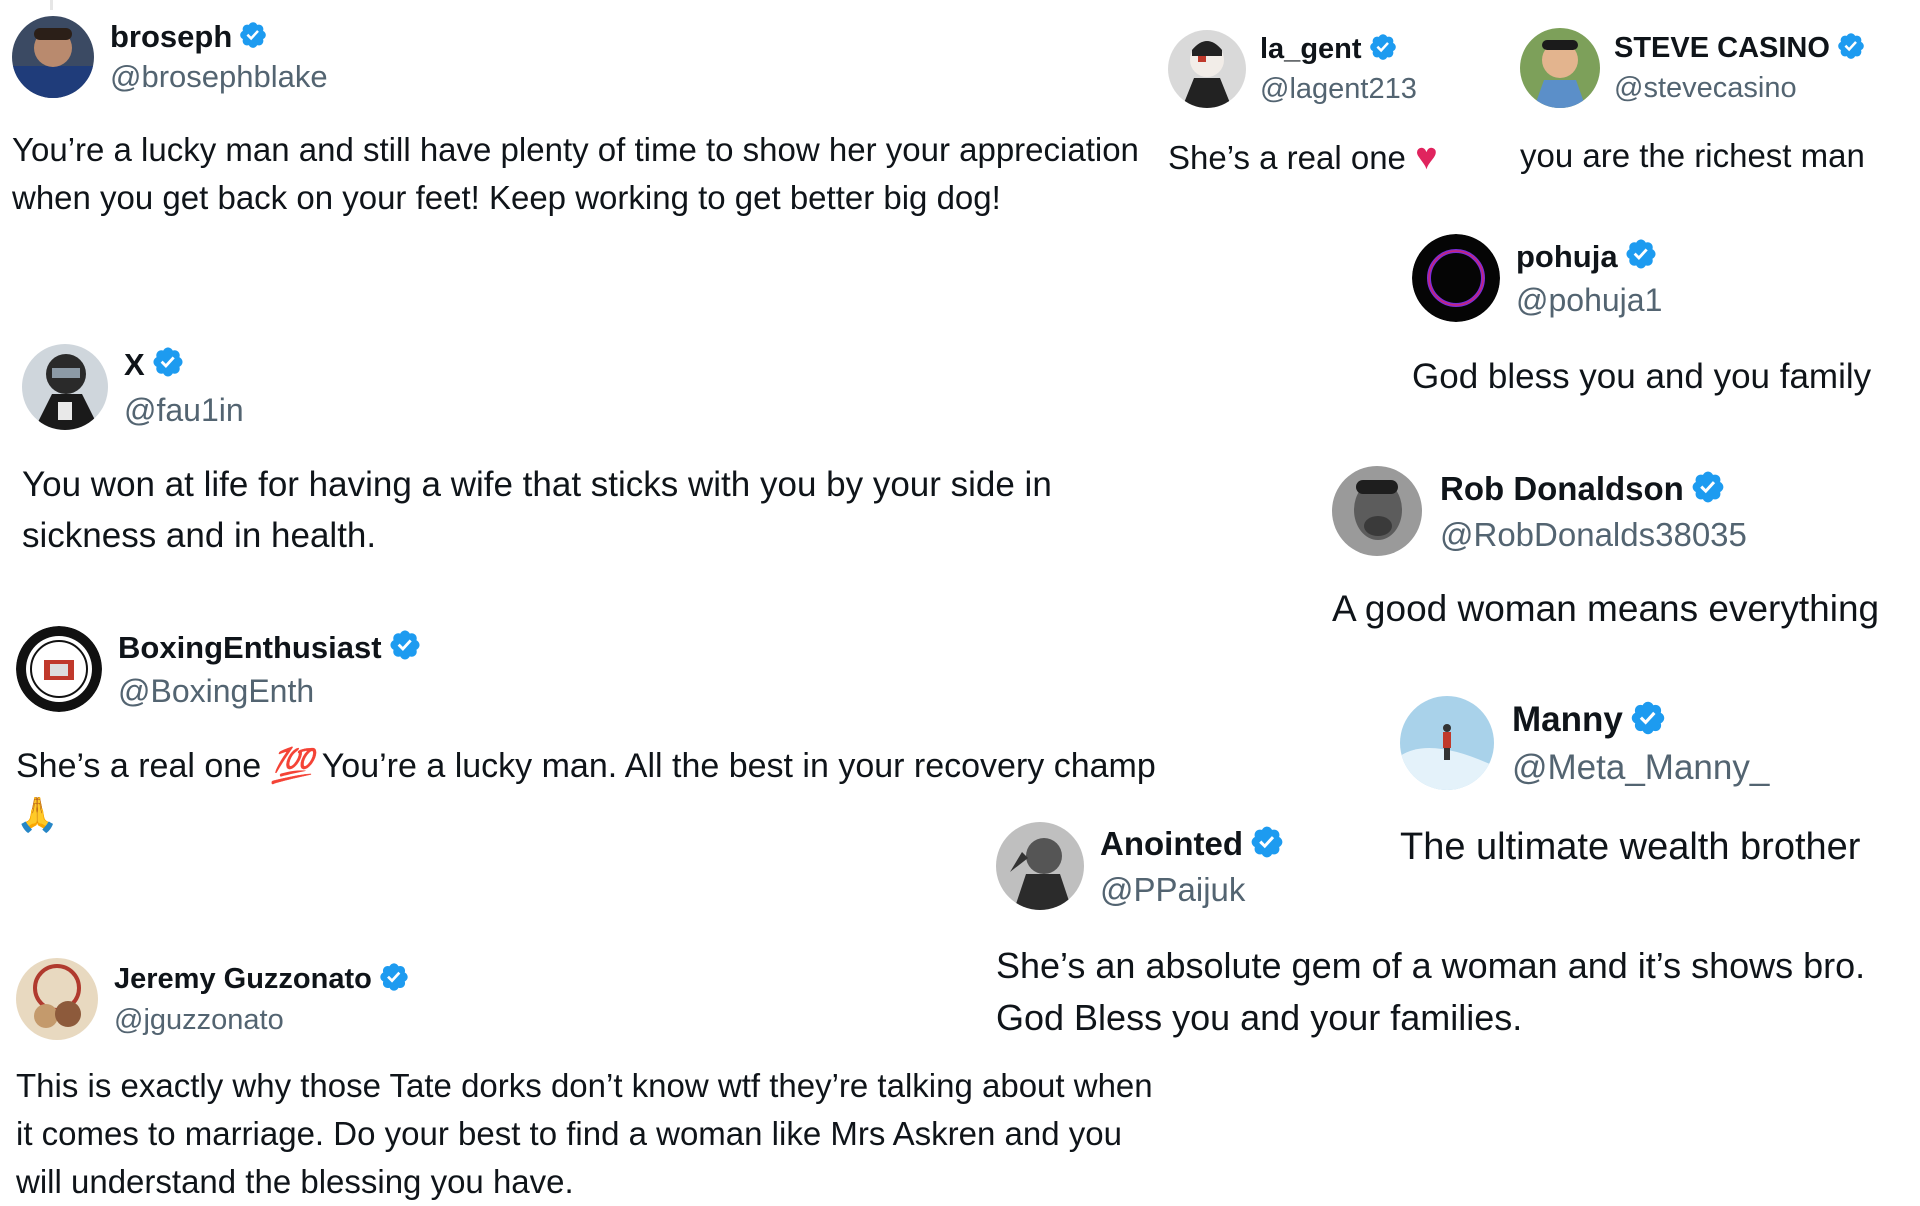 This screenshot has height=1206, width=1920. I want to click on display-name: pohuja, so click(1567, 257).